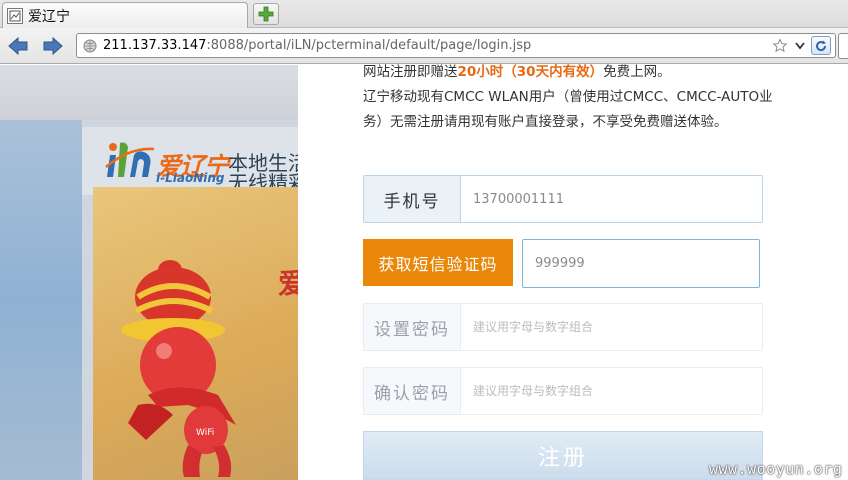 Image resolution: width=848 pixels, height=480 pixels. What do you see at coordinates (424, 14) in the screenshot?
I see `tab-bar: 爱辽宁` at bounding box center [424, 14].